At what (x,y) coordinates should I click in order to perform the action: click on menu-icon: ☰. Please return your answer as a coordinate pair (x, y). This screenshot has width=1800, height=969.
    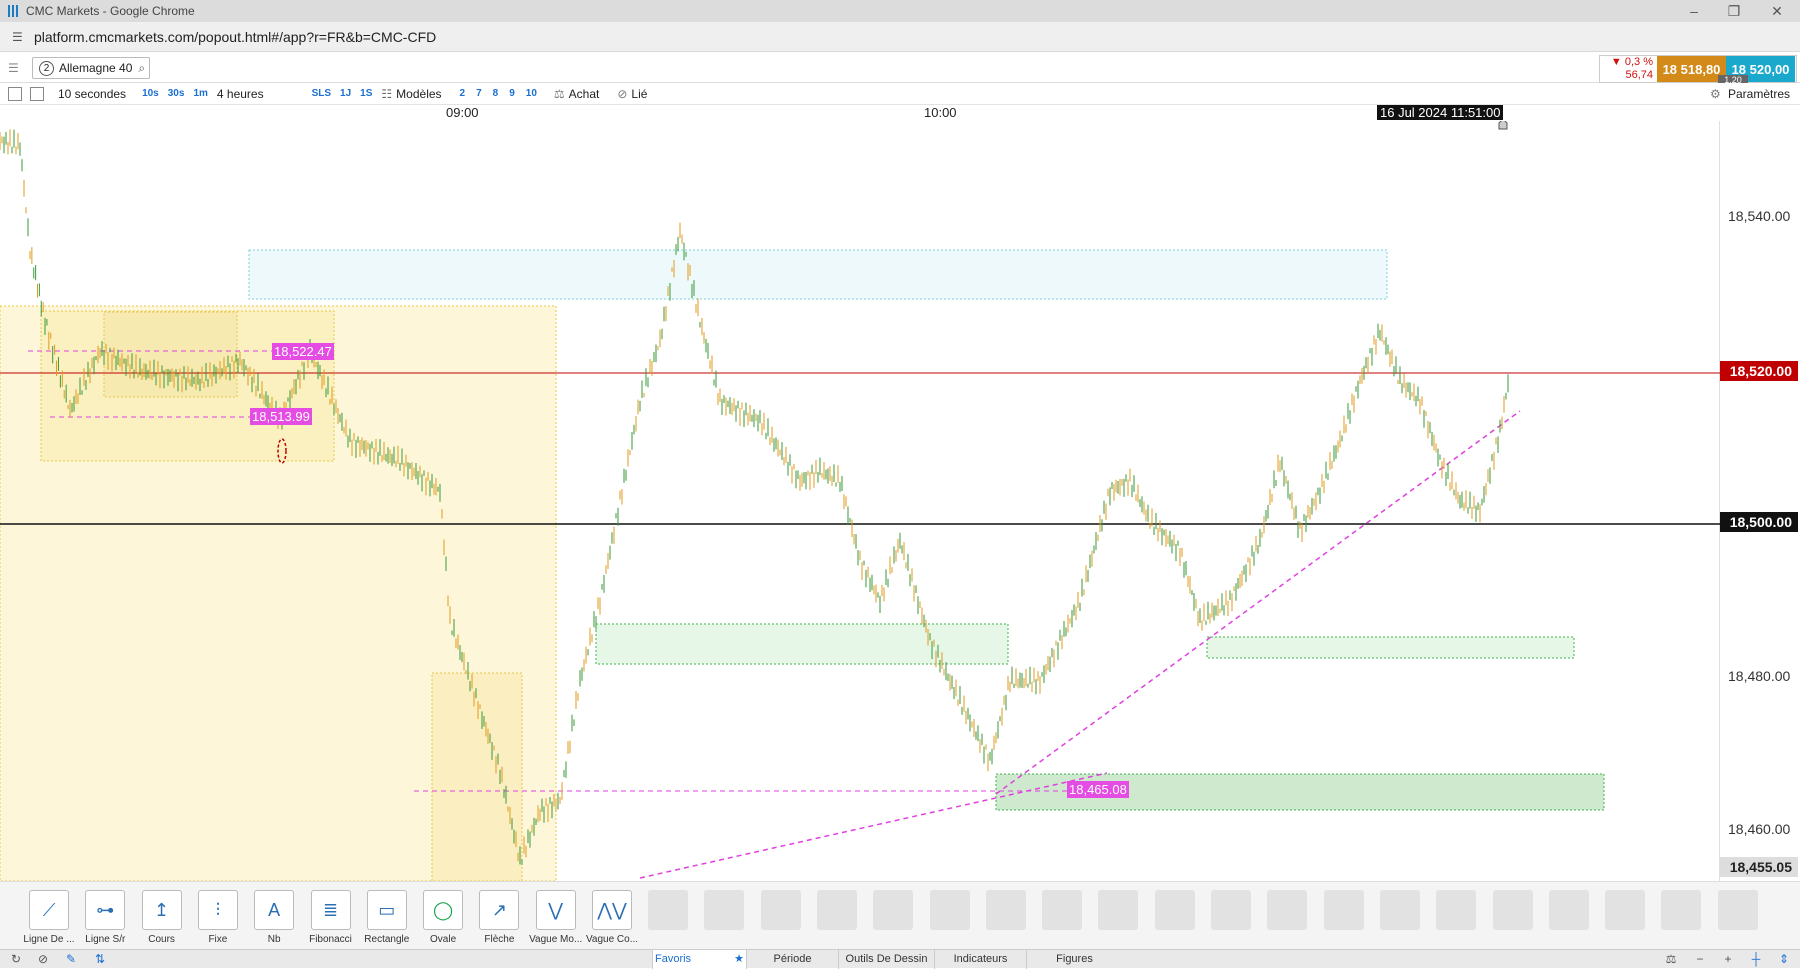
    Looking at the image, I should click on (15, 68).